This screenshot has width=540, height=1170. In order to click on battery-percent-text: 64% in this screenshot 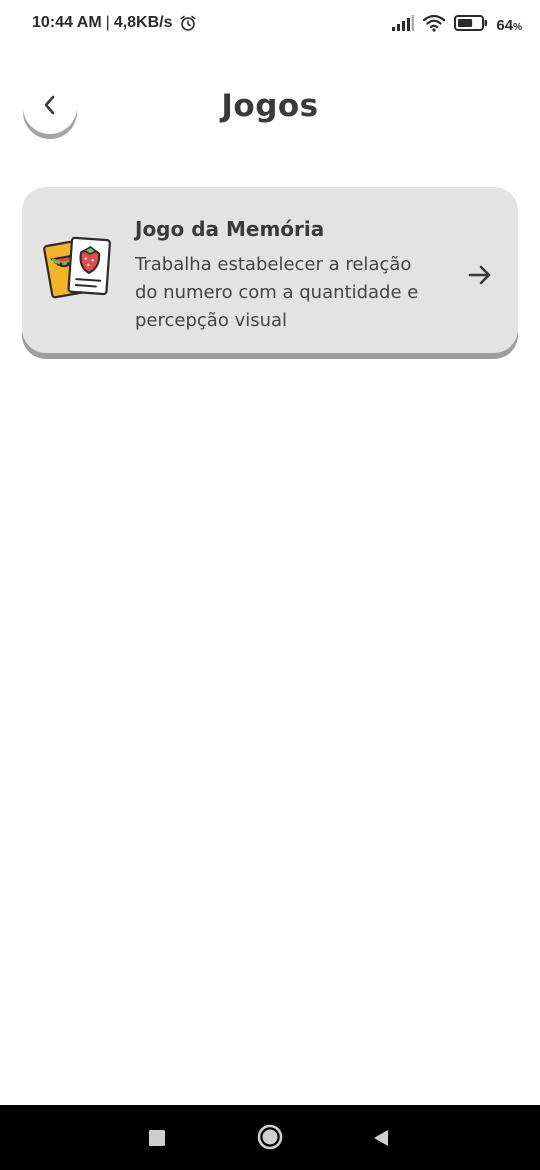, I will do `click(509, 25)`.